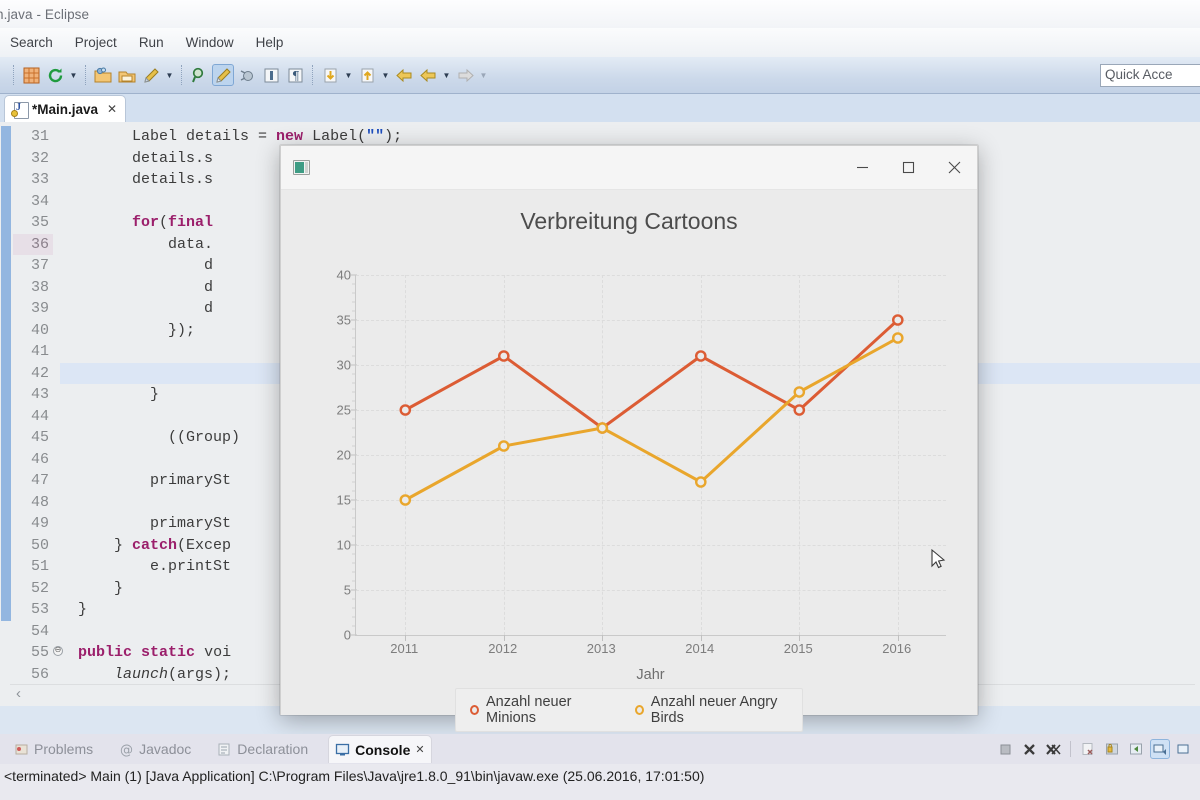 The image size is (1200, 800). I want to click on line-number: 54, so click(39, 631).